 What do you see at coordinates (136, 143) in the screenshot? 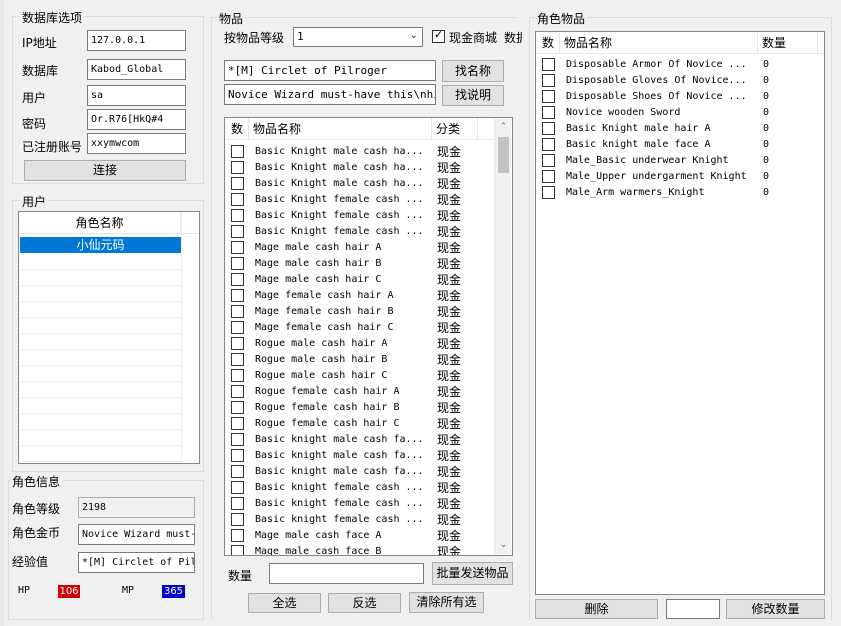
I see `registered-account-field: xxymwcom` at bounding box center [136, 143].